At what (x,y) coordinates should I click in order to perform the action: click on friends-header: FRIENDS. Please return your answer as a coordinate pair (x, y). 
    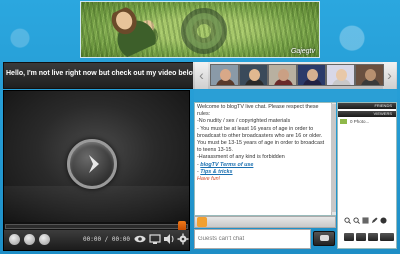
    Looking at the image, I should click on (367, 106).